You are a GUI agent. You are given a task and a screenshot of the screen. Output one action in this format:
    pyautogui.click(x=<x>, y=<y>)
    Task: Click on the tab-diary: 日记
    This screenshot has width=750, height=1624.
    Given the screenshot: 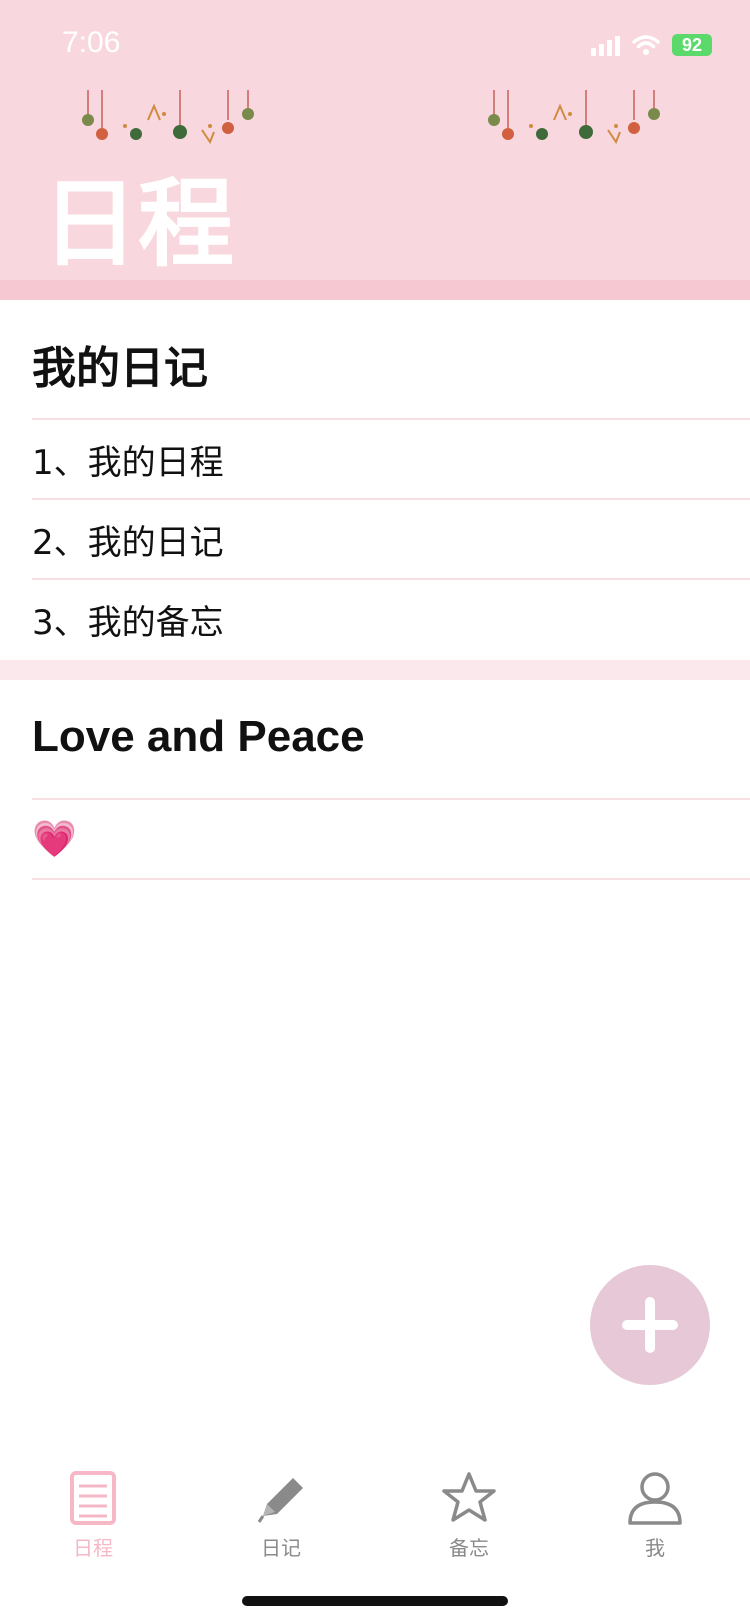 What is the action you would take?
    pyautogui.click(x=281, y=1515)
    